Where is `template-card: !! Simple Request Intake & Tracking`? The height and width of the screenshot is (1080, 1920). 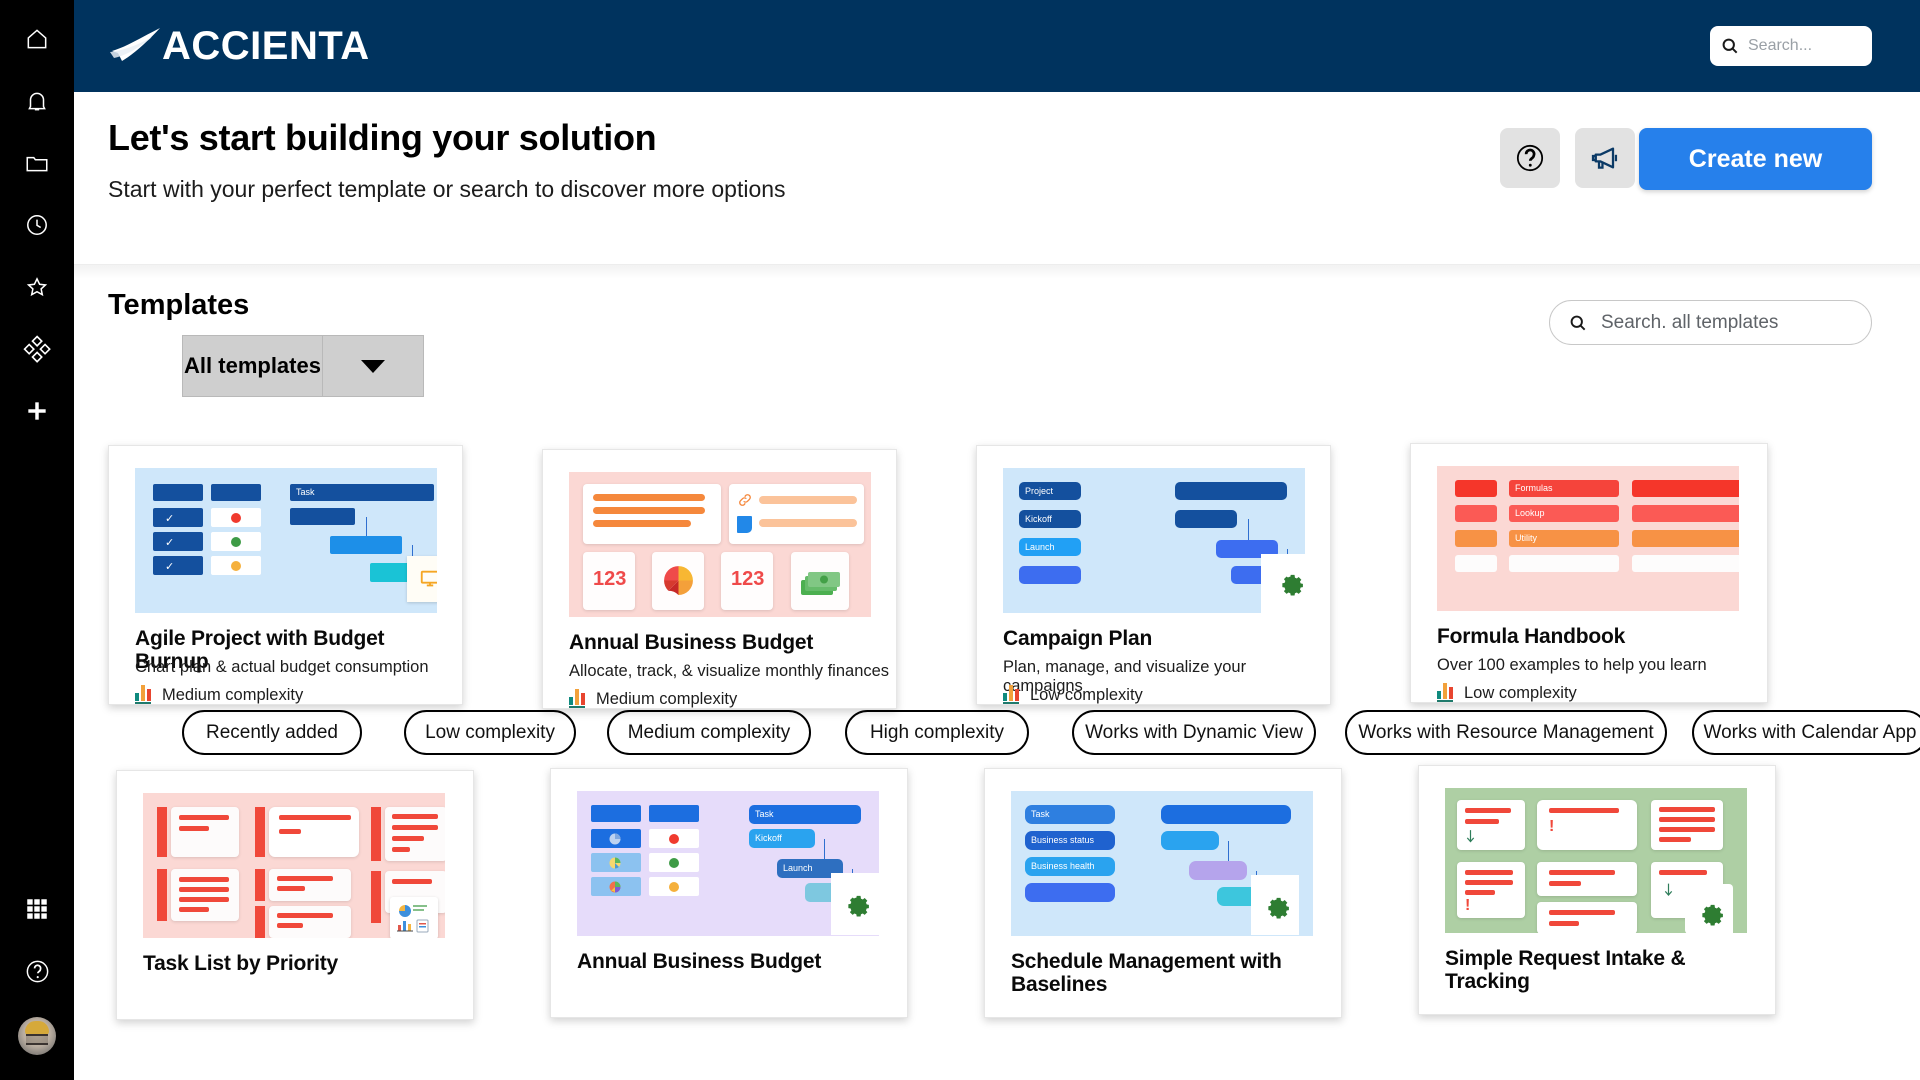
template-card: !! Simple Request Intake & Tracking is located at coordinates (1597, 890).